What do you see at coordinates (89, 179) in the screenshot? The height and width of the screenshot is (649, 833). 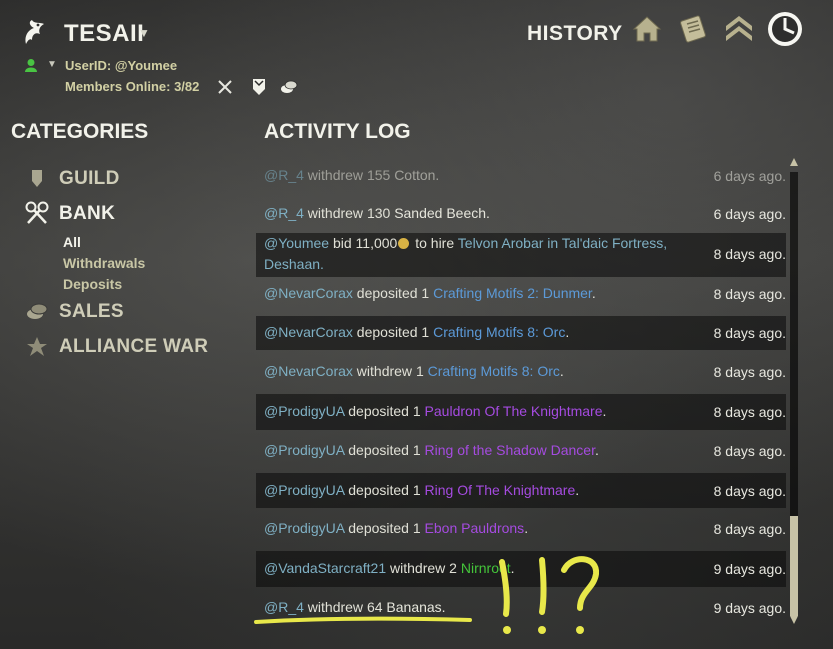 I see `category-guild: GUILD` at bounding box center [89, 179].